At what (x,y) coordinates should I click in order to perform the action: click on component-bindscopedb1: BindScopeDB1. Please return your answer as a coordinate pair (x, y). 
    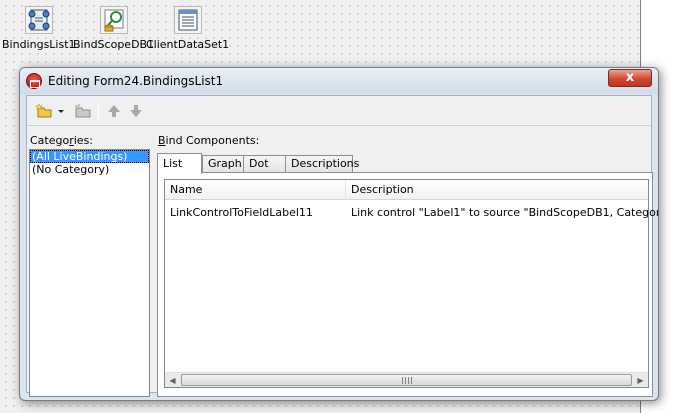
    Looking at the image, I should click on (113, 28).